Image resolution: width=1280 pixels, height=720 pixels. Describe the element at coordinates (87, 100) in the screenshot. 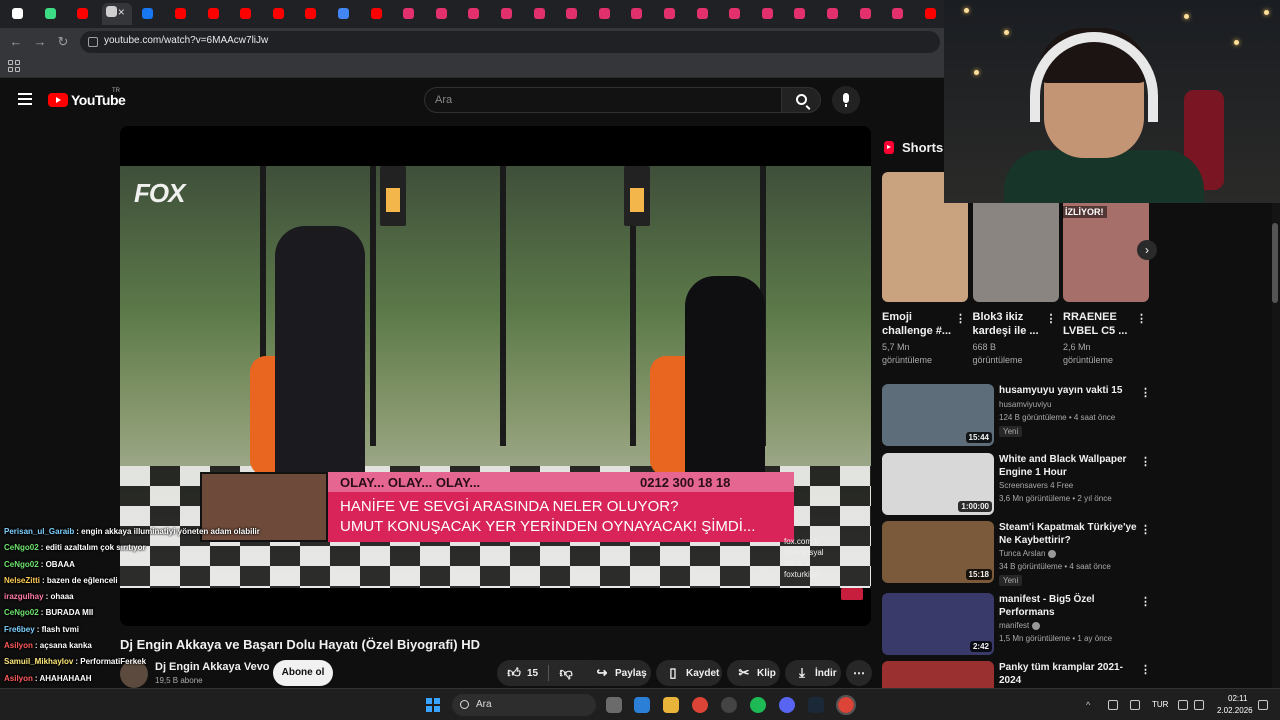

I see `youtube-logo: YouTube` at that location.